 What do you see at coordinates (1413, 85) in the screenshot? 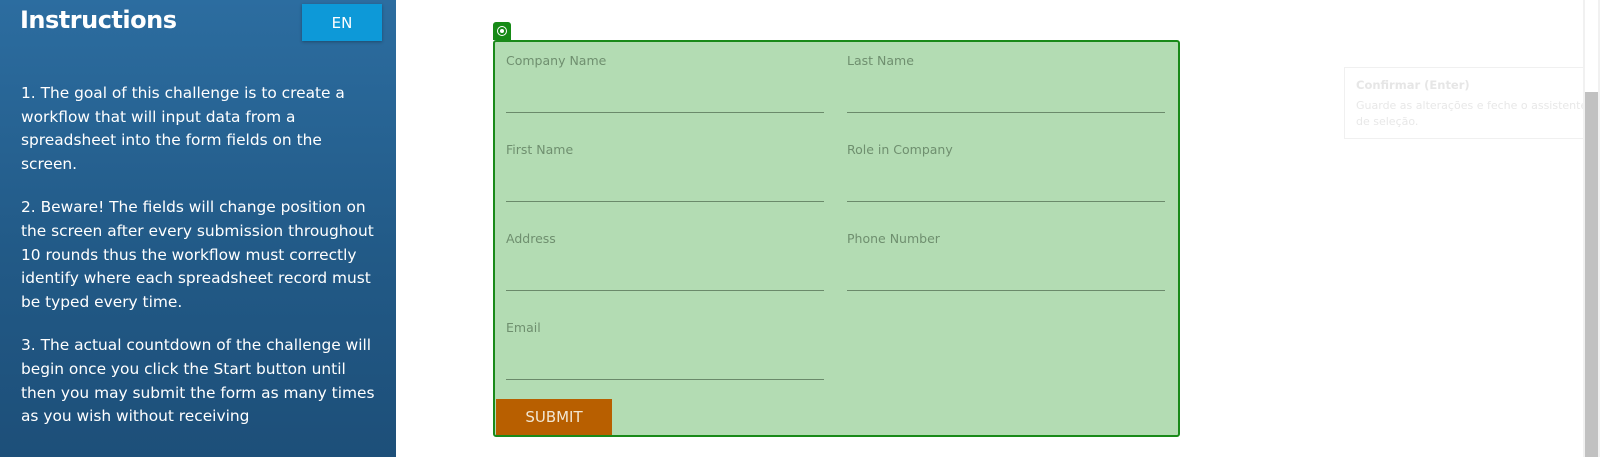
I see `tooltip-title: Confirmar (Enter)` at bounding box center [1413, 85].